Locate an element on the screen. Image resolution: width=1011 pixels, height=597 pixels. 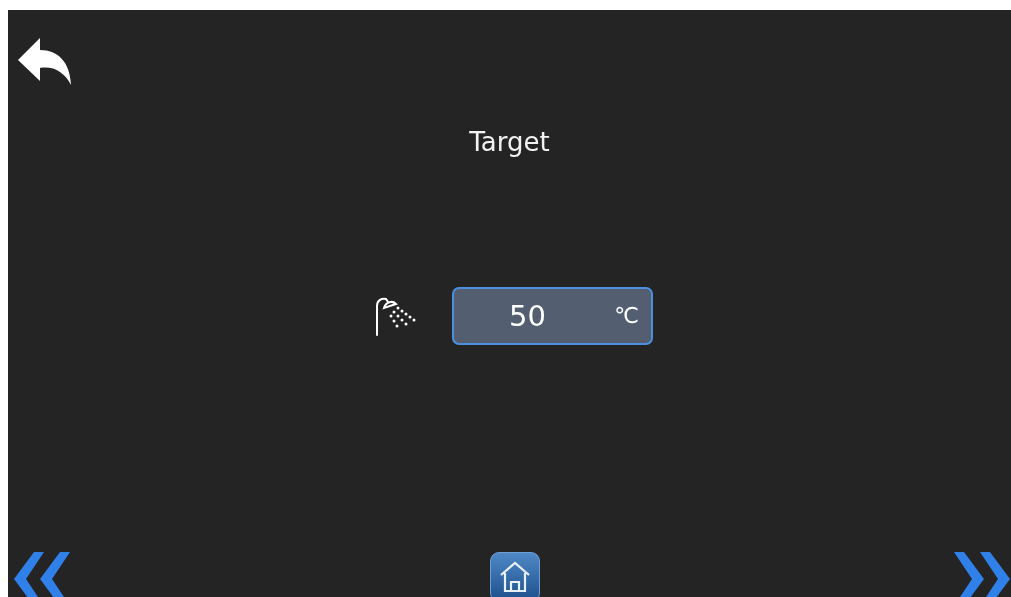
shower-icon is located at coordinates (396, 316).